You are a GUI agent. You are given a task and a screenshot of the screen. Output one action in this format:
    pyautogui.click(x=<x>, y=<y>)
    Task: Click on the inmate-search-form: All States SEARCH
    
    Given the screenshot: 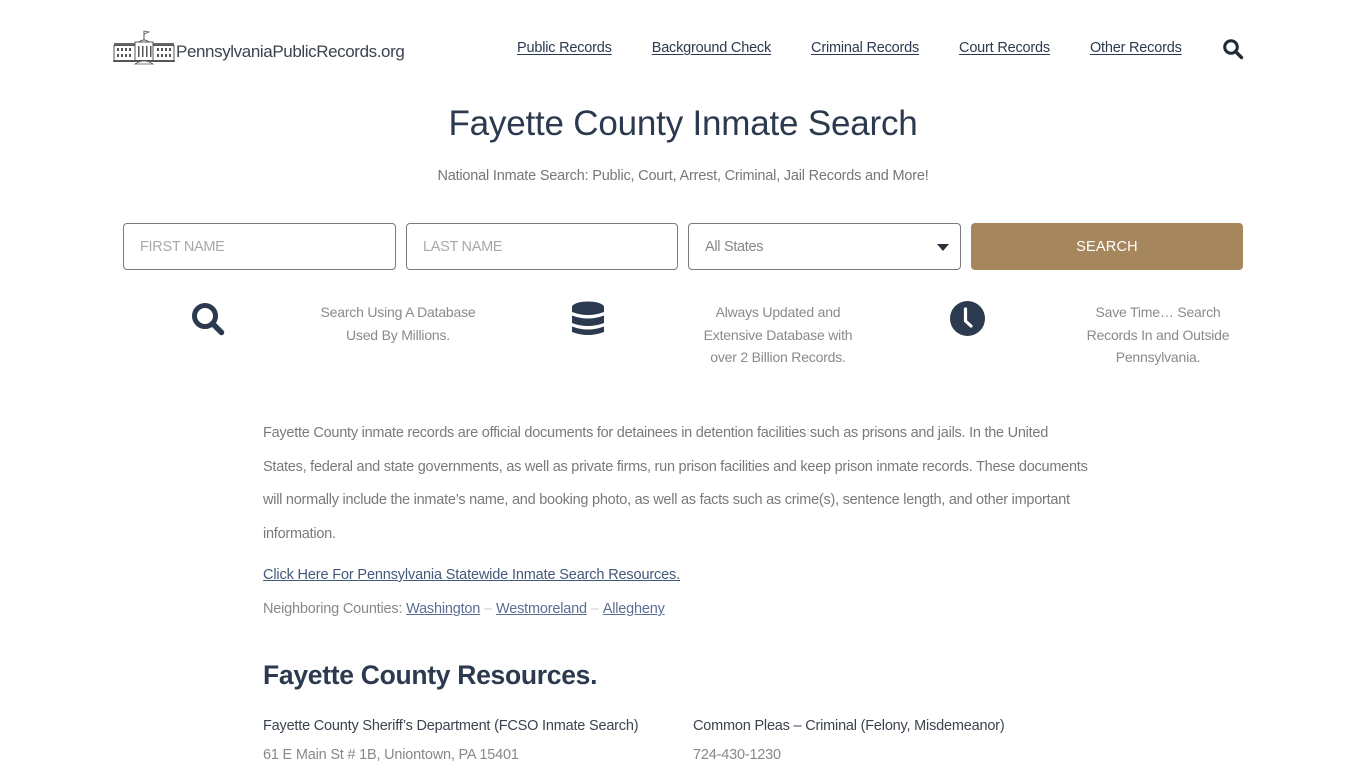 What is the action you would take?
    pyautogui.click(x=683, y=246)
    